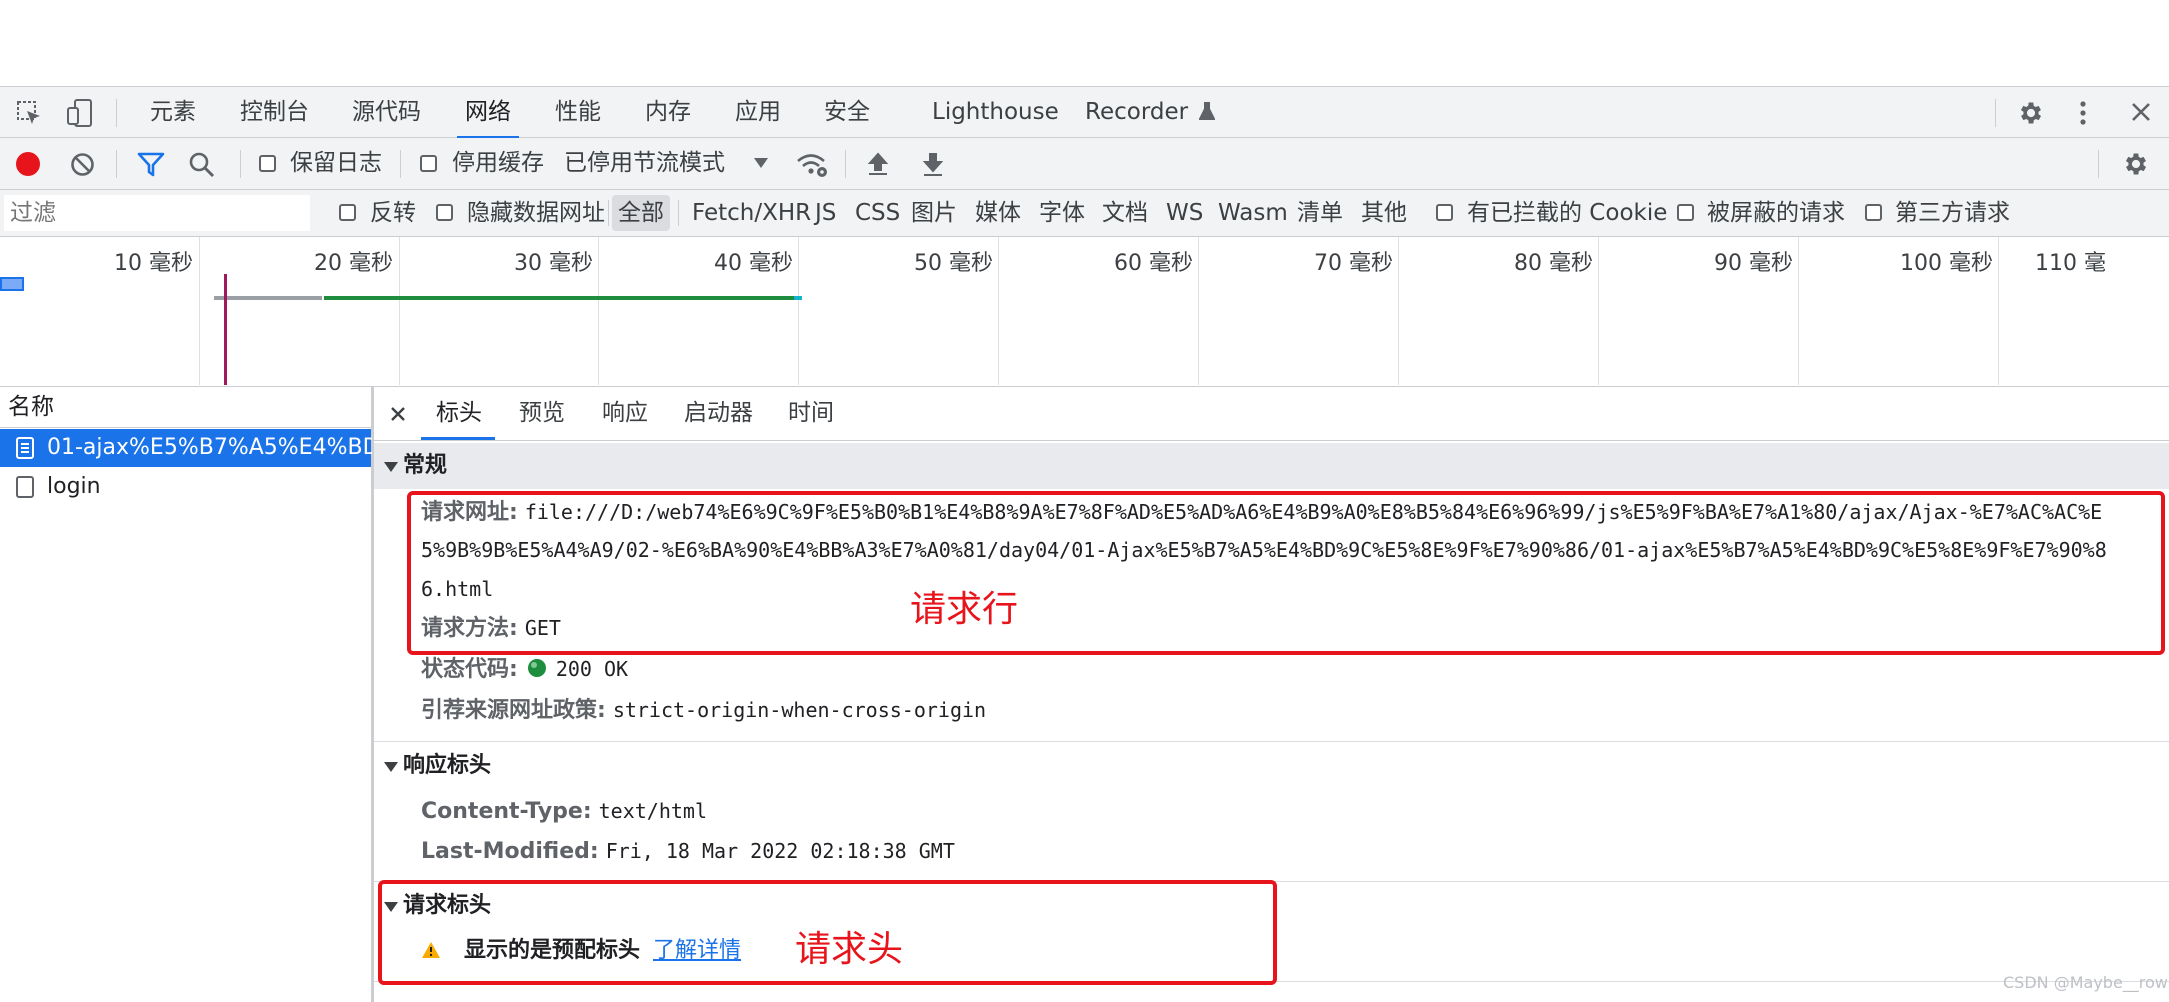 The height and width of the screenshot is (1002, 2169). What do you see at coordinates (498, 163) in the screenshot?
I see `disable-cache-label: 停用缓存` at bounding box center [498, 163].